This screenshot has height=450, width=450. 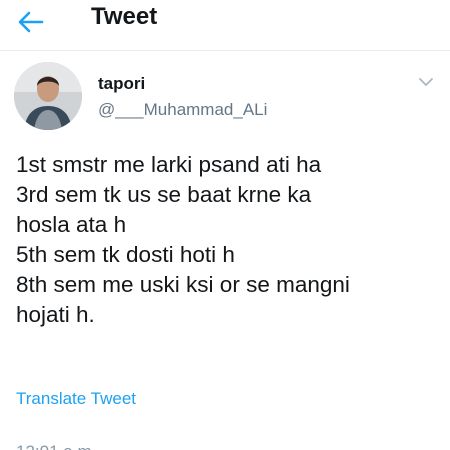 What do you see at coordinates (71, 224) in the screenshot?
I see `tweet-line: hosla ata h` at bounding box center [71, 224].